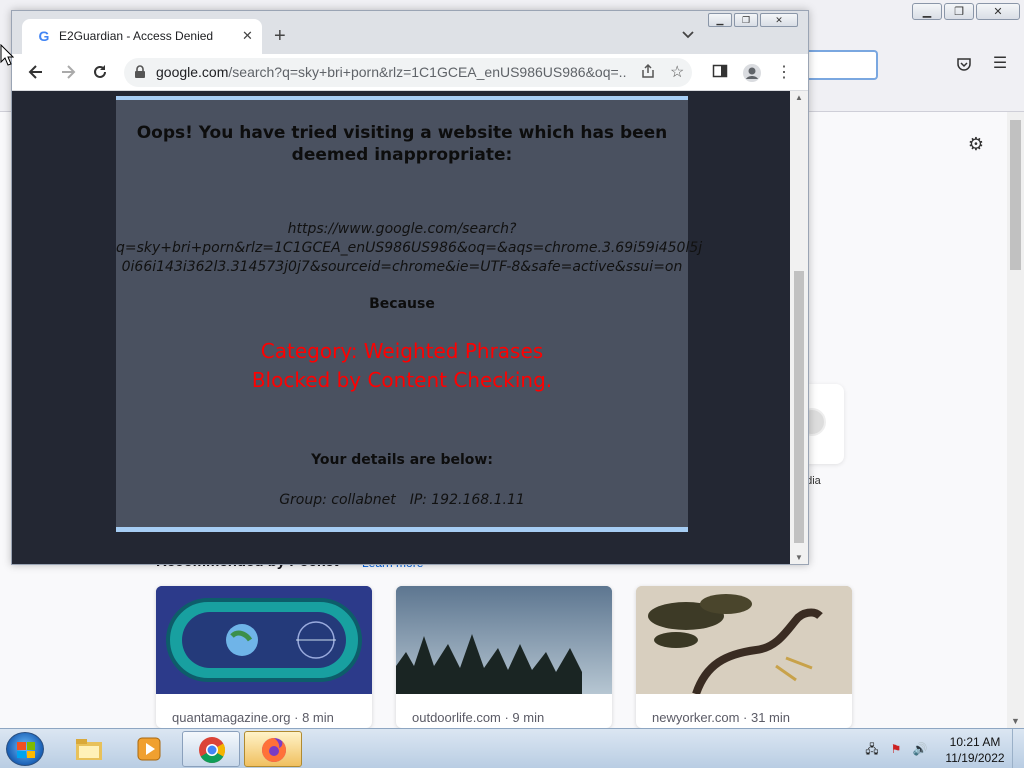  I want to click on user-details: Group: collabnet IP: 192.168.1.11, so click(402, 500).